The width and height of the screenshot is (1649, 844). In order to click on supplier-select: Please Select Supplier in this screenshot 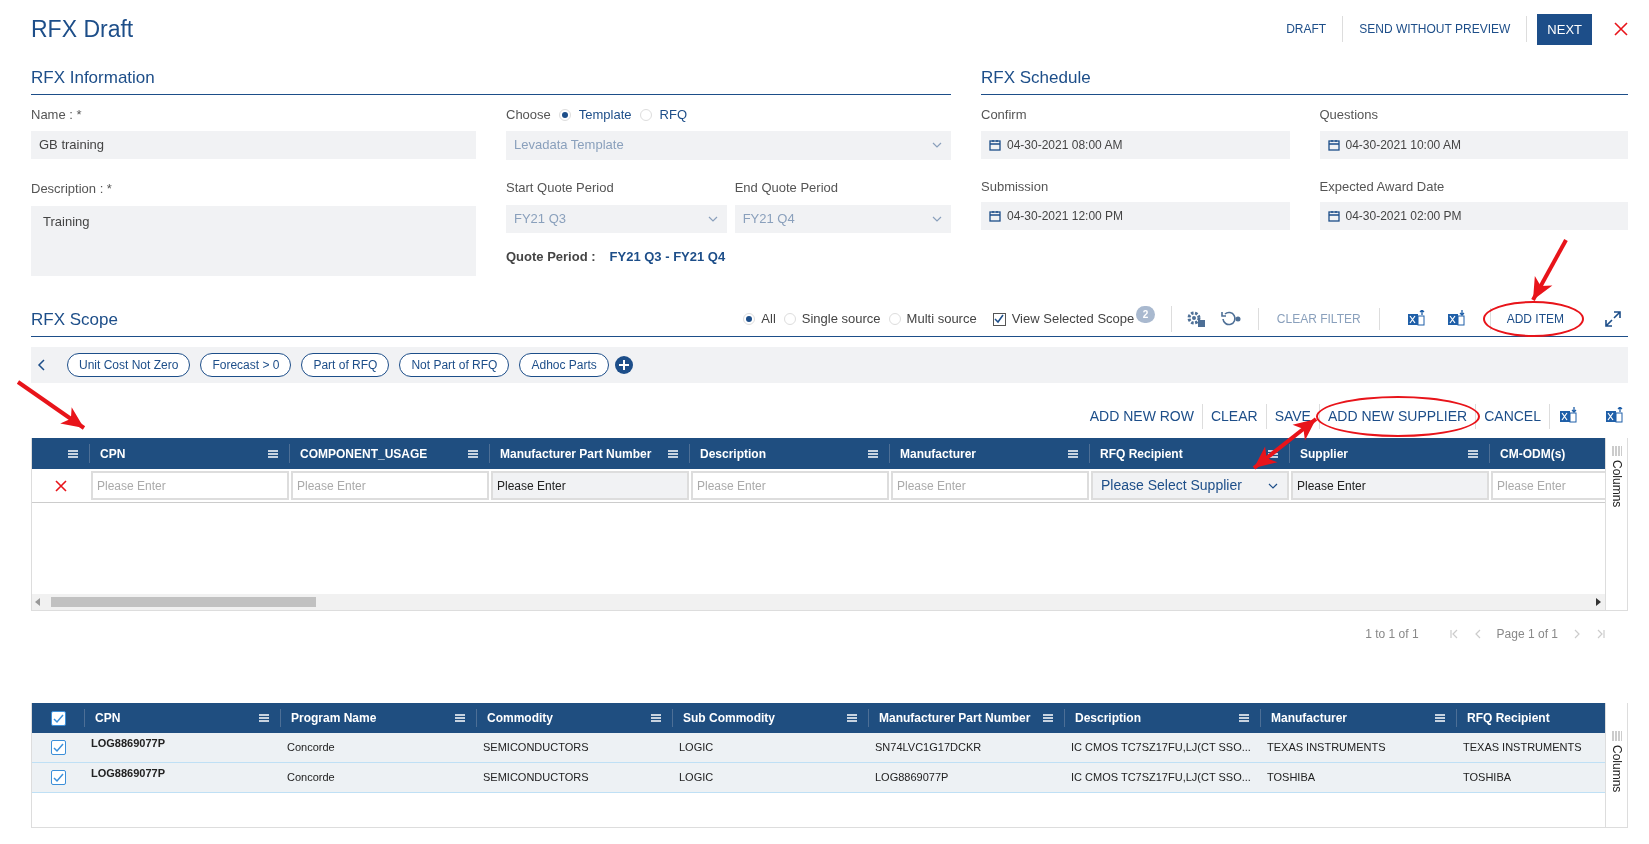, I will do `click(1190, 485)`.